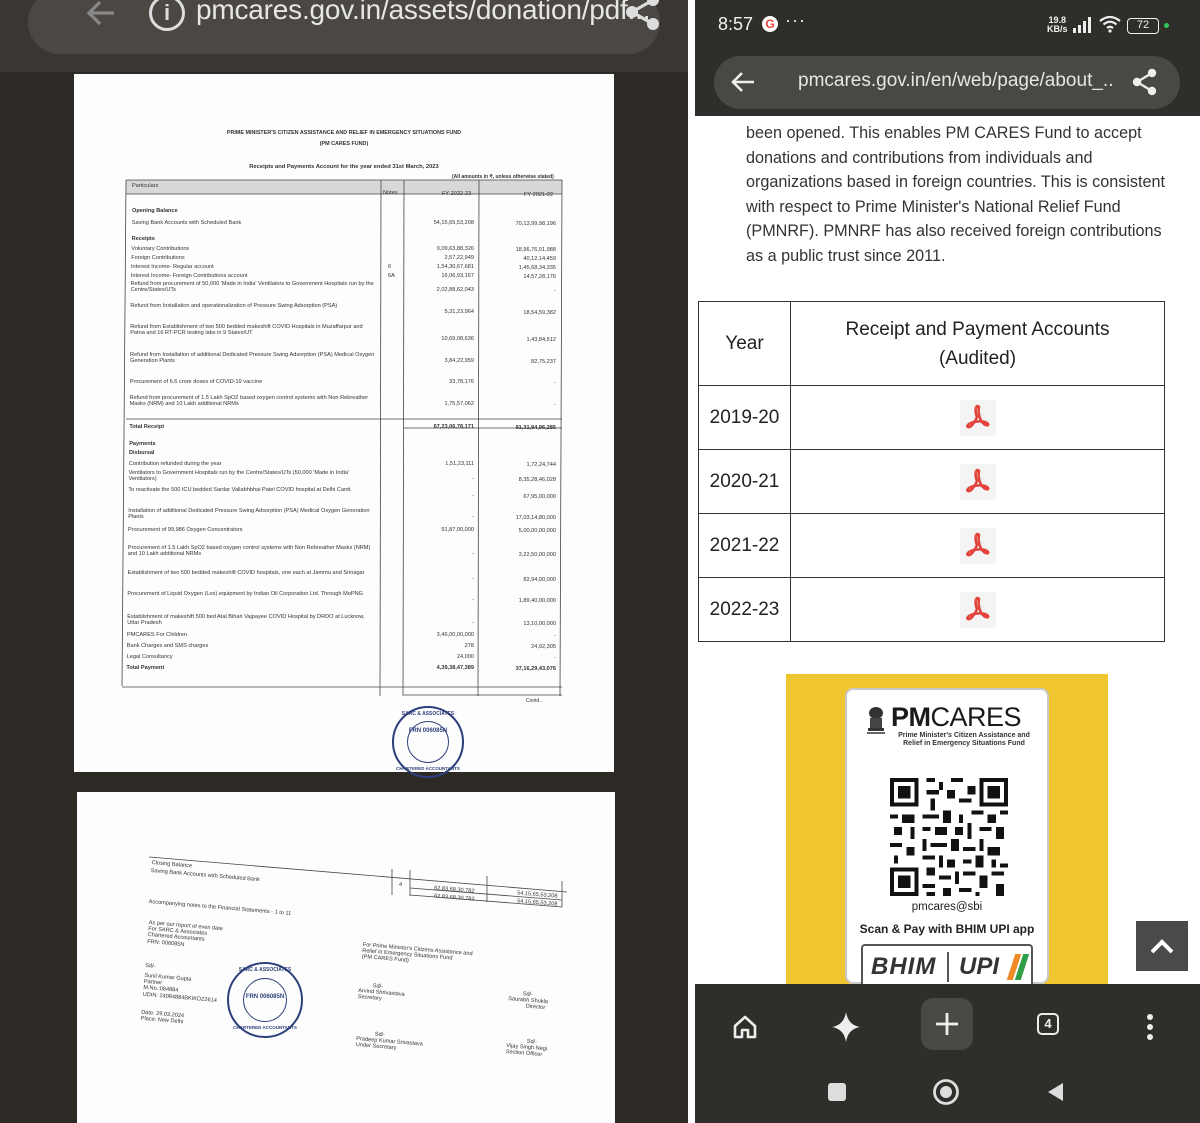  I want to click on browser-bottom-nav: 4, so click(947, 1026).